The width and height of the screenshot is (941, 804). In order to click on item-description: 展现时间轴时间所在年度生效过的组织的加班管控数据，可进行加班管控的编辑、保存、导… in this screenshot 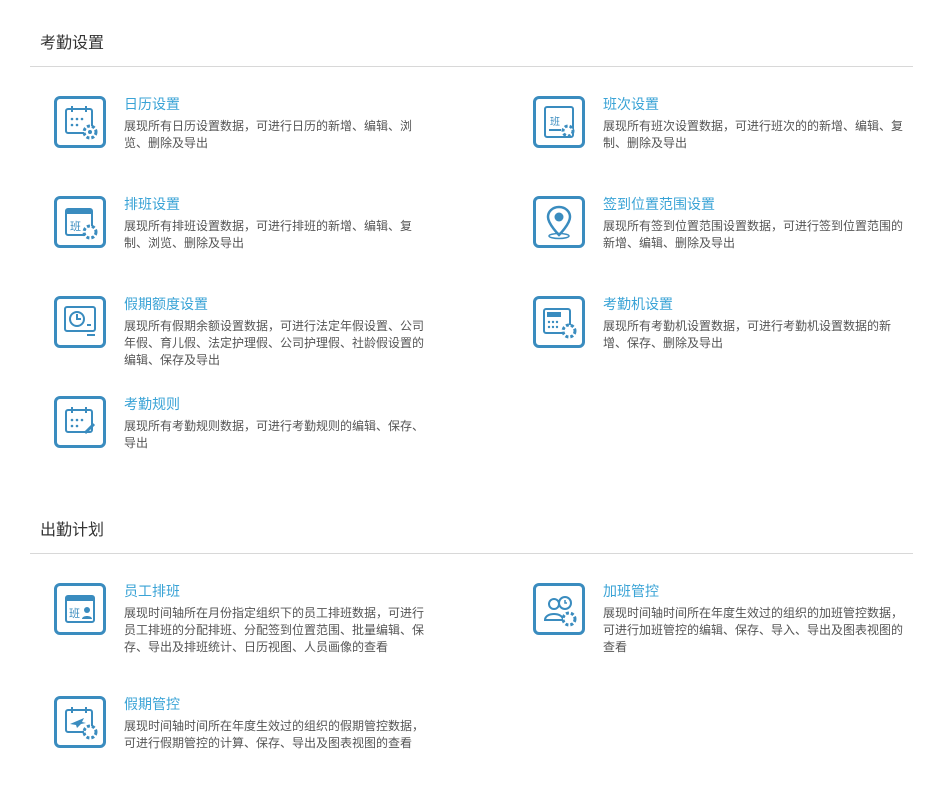, I will do `click(753, 630)`.